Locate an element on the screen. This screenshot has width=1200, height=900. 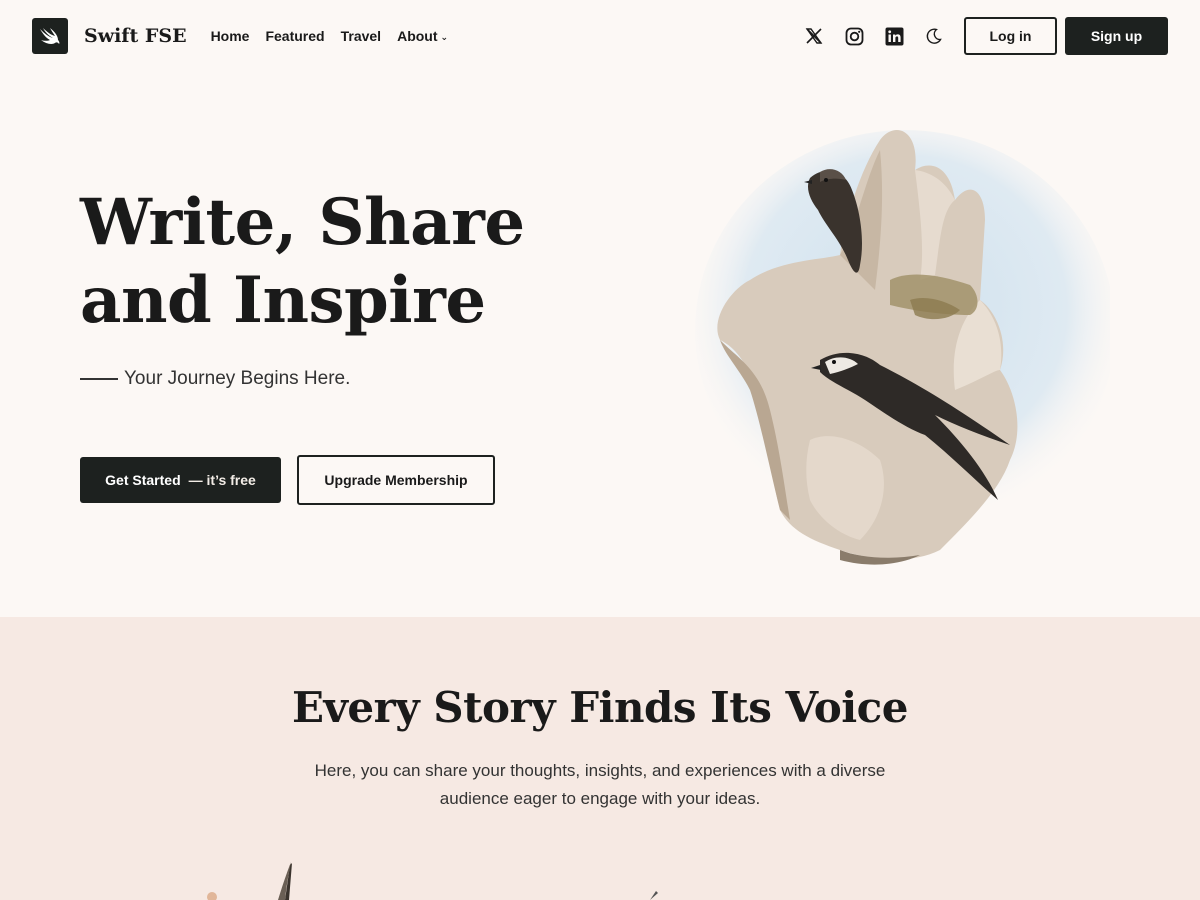
signup-button: Sign up is located at coordinates (1116, 36).